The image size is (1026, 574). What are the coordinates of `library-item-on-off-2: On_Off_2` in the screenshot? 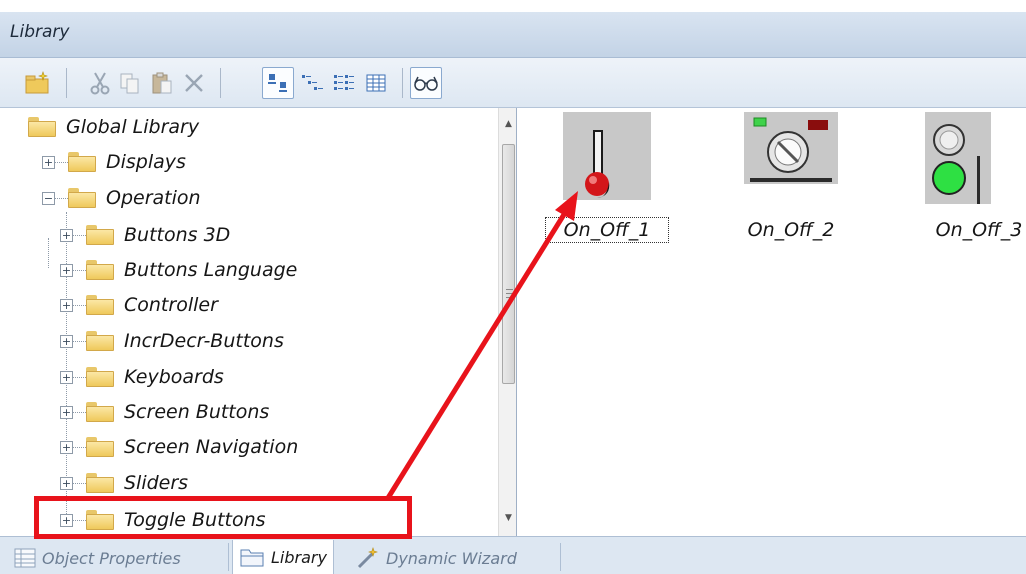 It's located at (787, 187).